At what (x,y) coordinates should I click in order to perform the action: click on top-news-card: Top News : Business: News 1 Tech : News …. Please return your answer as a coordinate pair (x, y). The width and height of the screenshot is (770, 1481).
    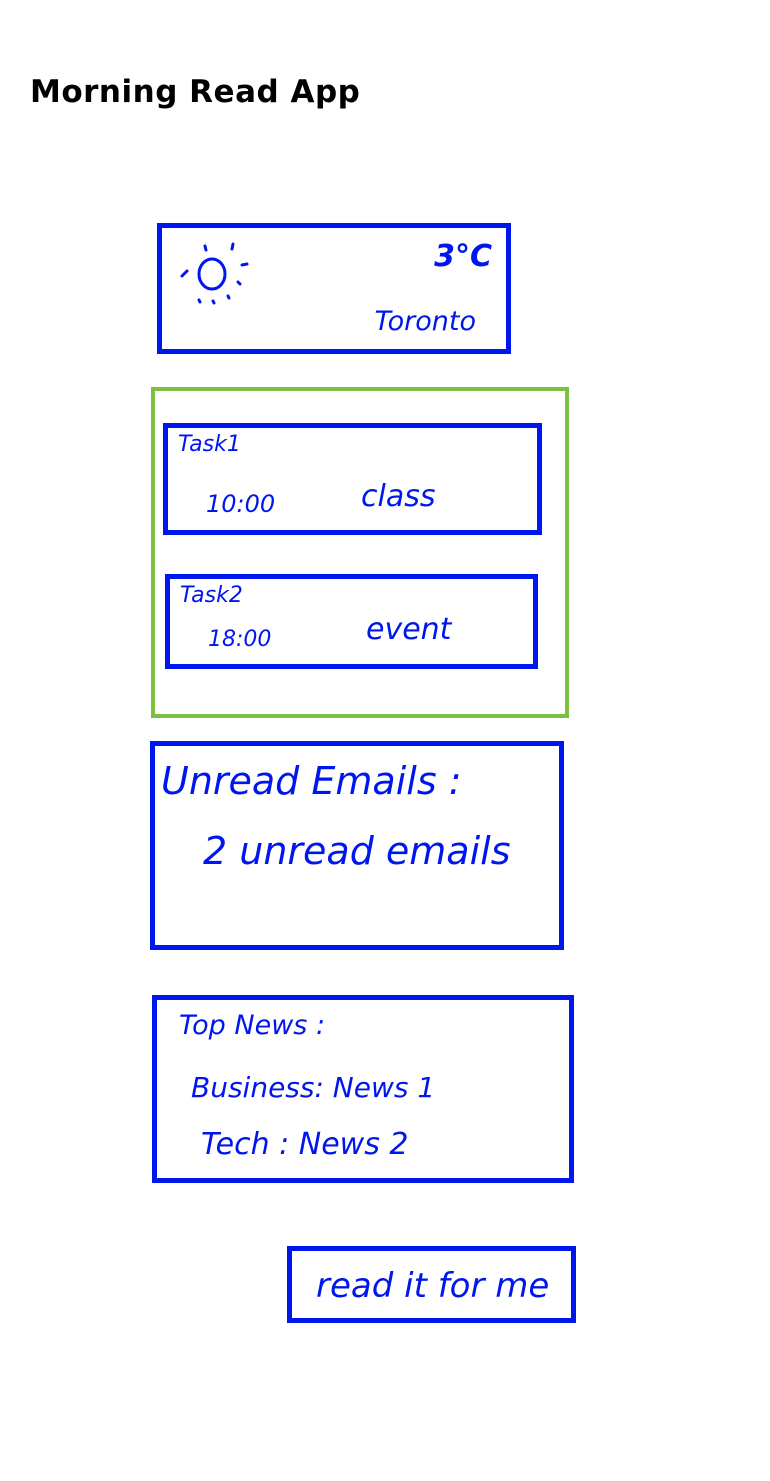
    Looking at the image, I should click on (363, 1089).